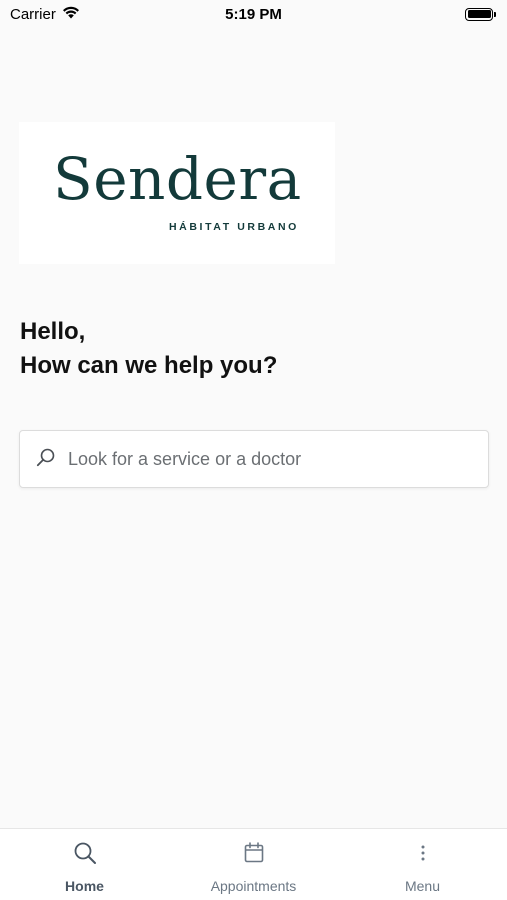 Image resolution: width=507 pixels, height=900 pixels. What do you see at coordinates (253, 14) in the screenshot?
I see `status-bar: Carrier 5:19 PM` at bounding box center [253, 14].